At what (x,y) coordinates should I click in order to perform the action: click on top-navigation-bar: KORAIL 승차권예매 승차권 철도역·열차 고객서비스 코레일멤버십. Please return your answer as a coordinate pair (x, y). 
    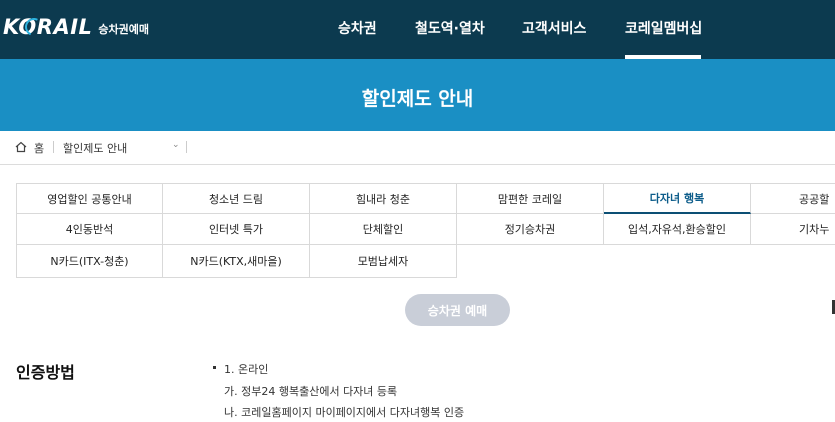
    Looking at the image, I should click on (417, 29).